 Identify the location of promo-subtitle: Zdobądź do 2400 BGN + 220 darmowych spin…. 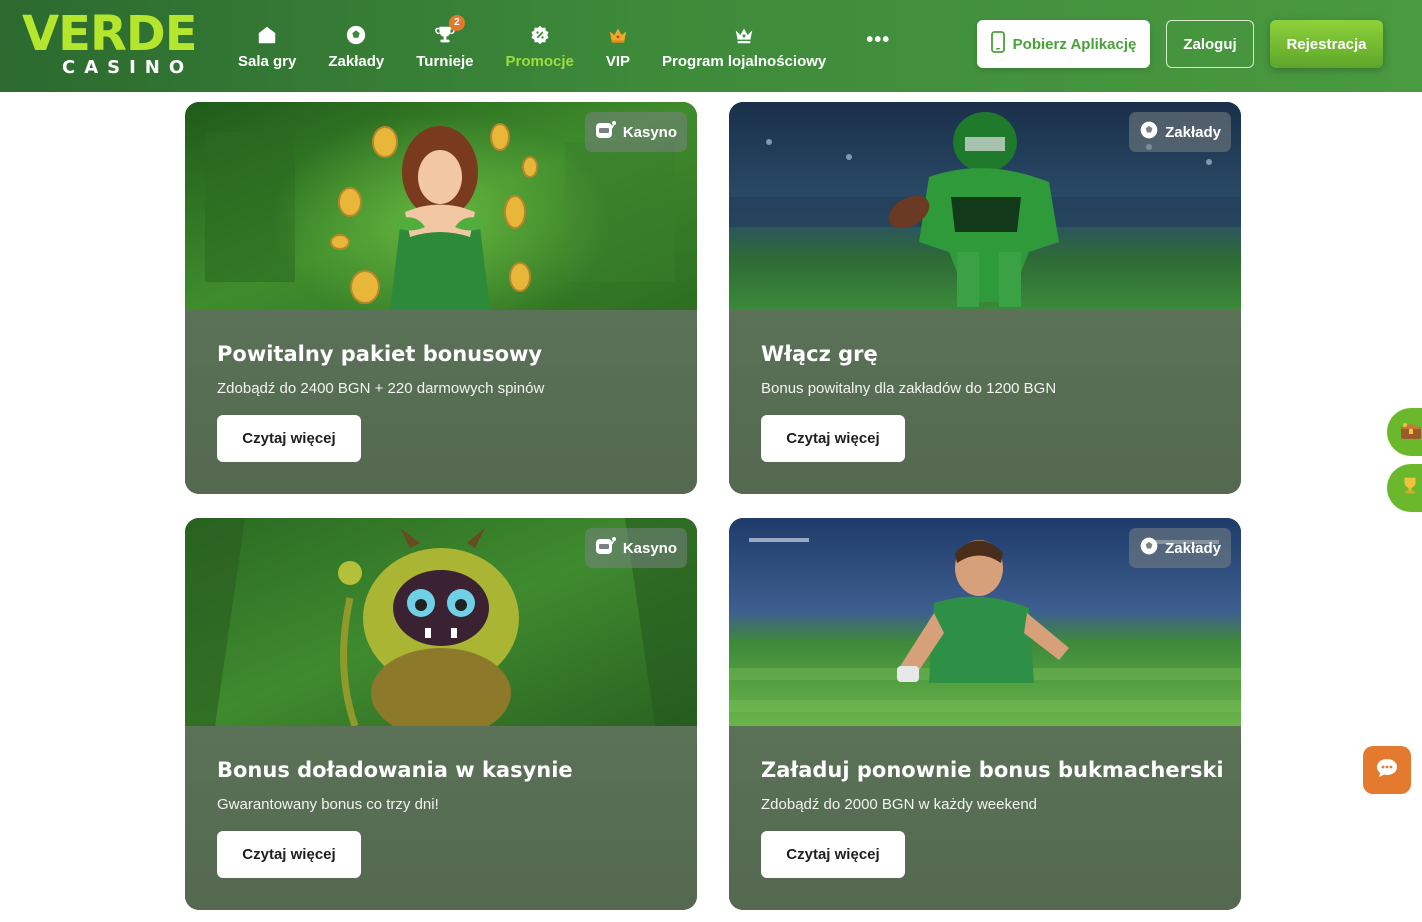
(381, 388).